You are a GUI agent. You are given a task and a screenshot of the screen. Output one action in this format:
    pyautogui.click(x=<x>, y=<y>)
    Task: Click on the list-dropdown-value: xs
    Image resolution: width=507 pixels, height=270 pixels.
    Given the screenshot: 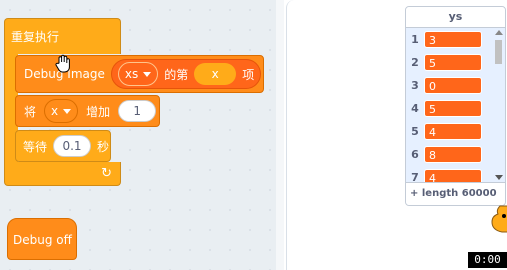 What is the action you would take?
    pyautogui.click(x=131, y=74)
    